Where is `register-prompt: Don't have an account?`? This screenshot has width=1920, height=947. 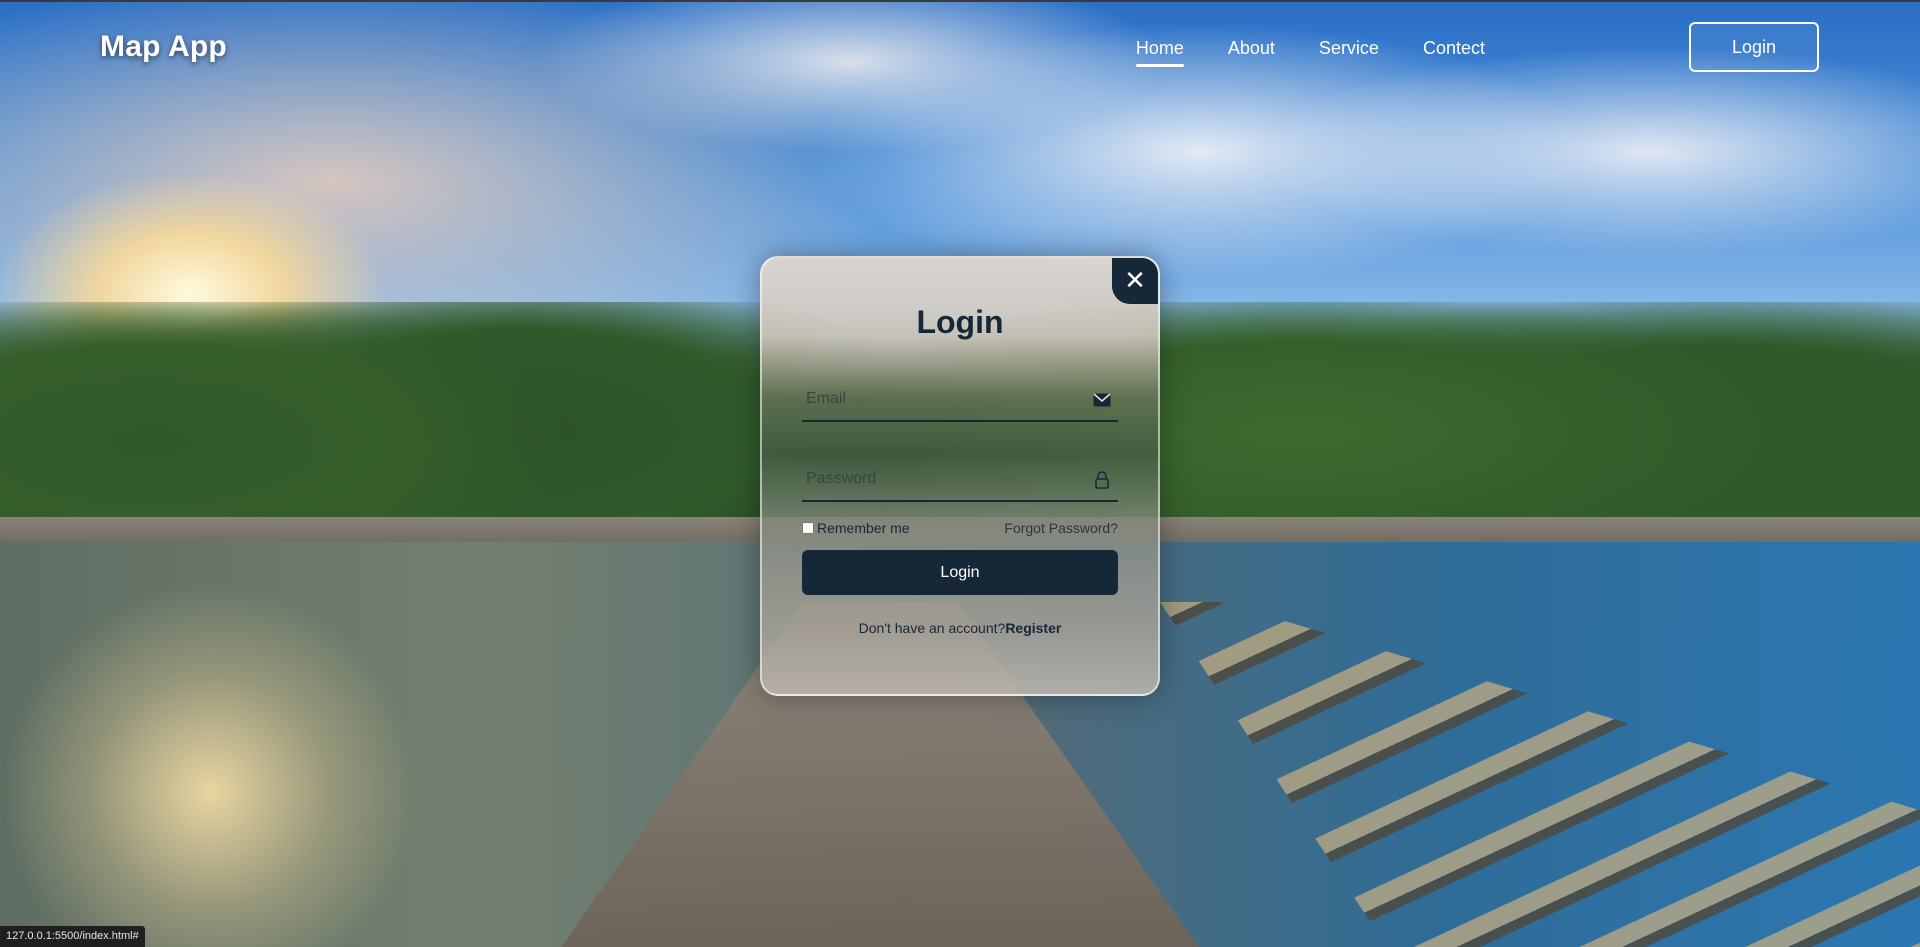 register-prompt: Don't have an account? is located at coordinates (932, 628).